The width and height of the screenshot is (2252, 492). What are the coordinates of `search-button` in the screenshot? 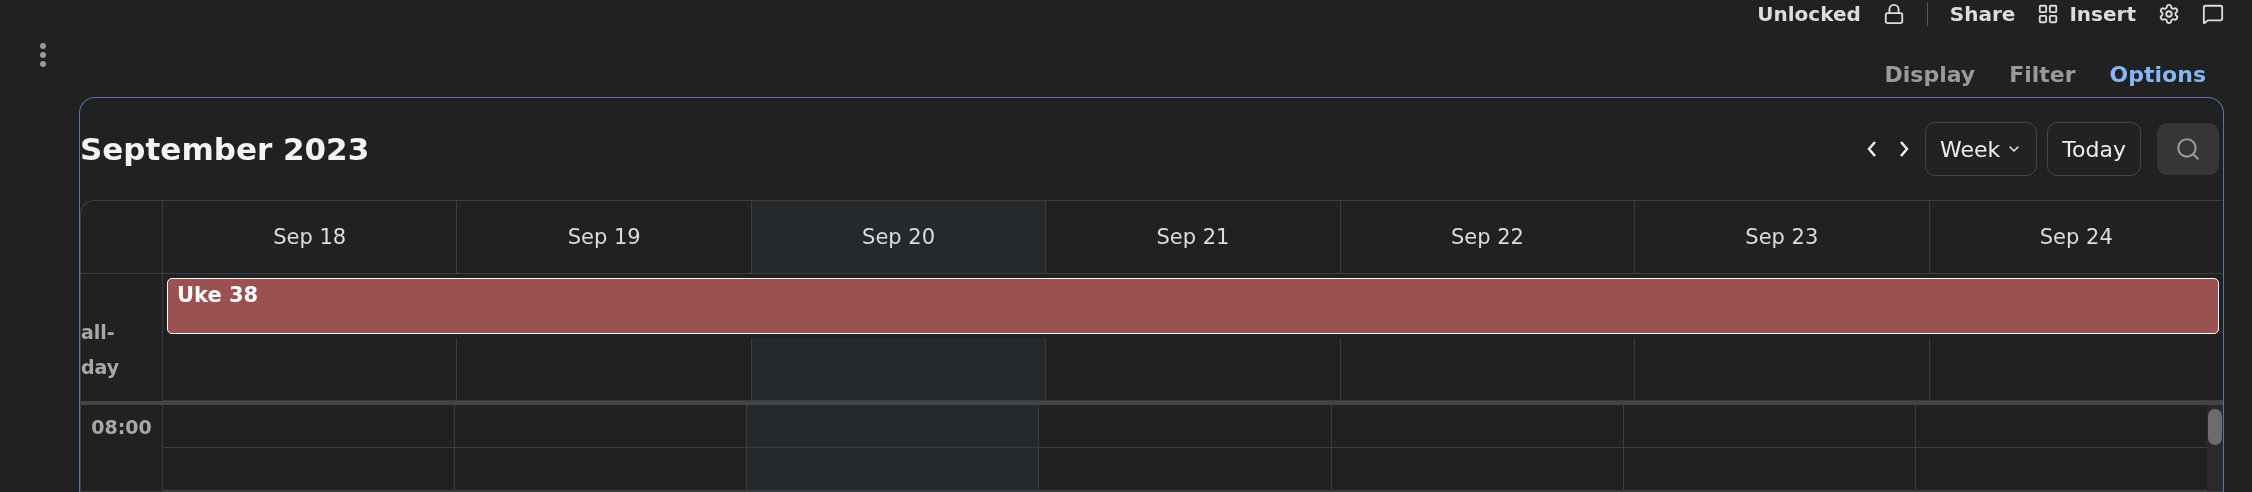 It's located at (2188, 149).